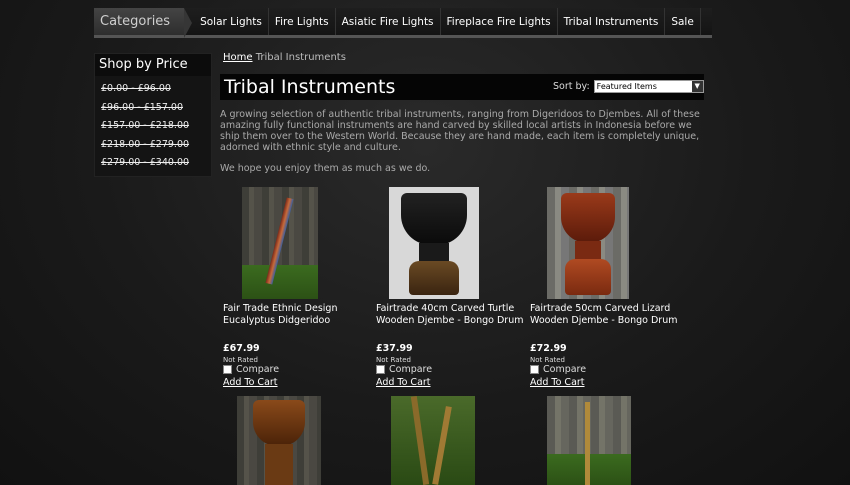 The width and height of the screenshot is (850, 485). What do you see at coordinates (302, 21) in the screenshot?
I see `nav-item-fire-lights: Fire Lights` at bounding box center [302, 21].